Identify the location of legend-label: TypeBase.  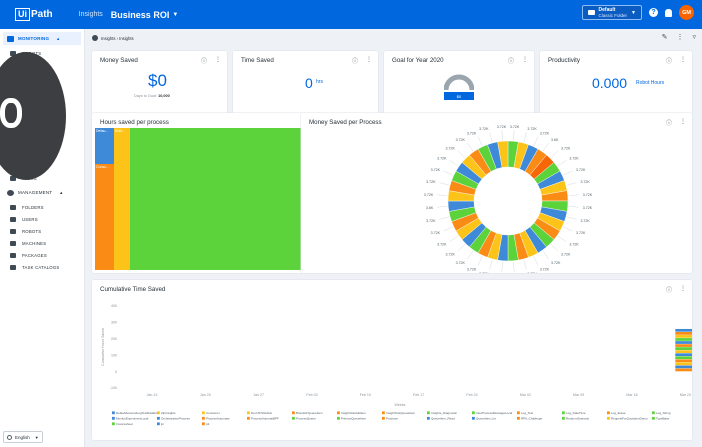
(663, 419).